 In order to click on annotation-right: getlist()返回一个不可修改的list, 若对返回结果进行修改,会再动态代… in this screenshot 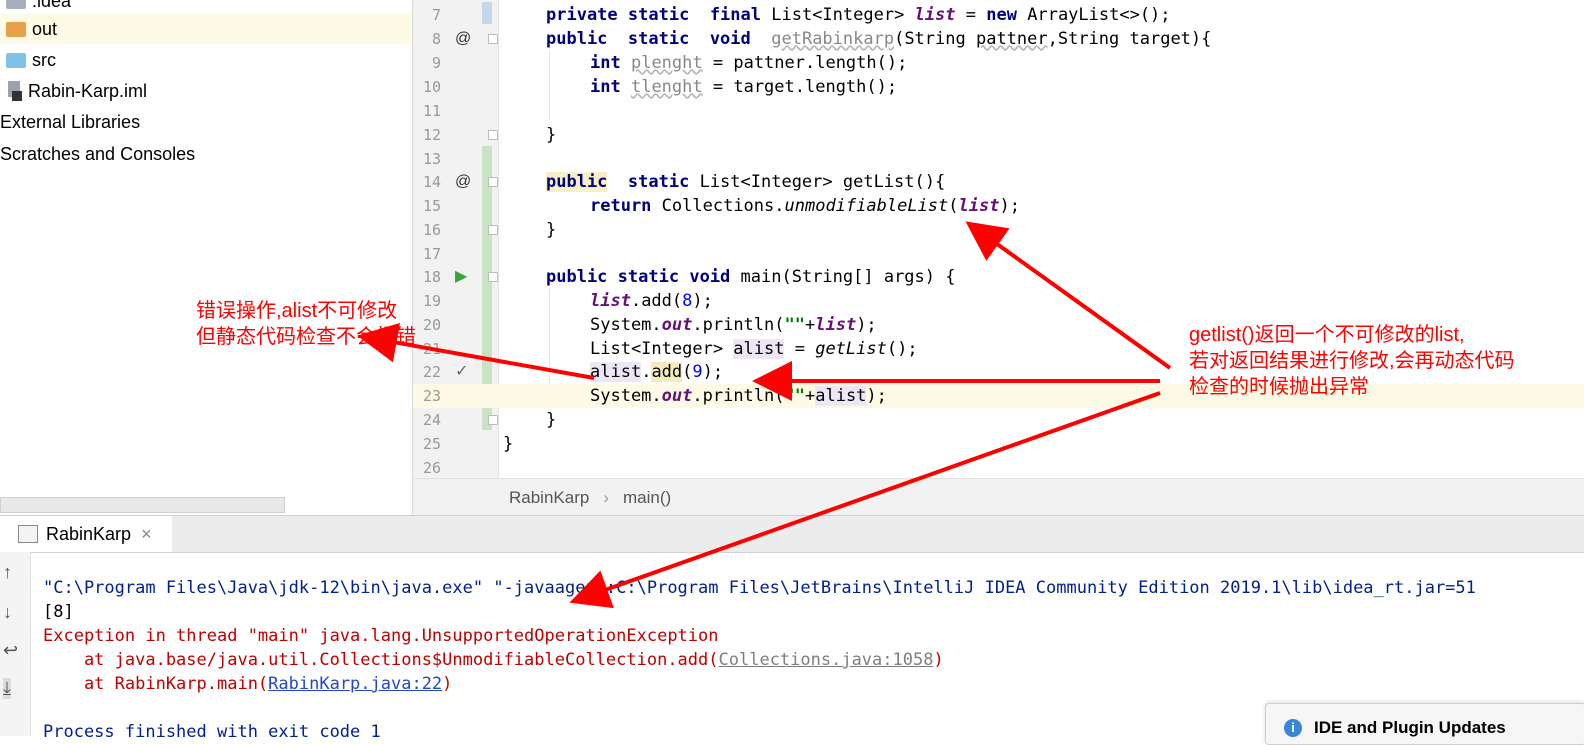, I will do `click(1352, 361)`.